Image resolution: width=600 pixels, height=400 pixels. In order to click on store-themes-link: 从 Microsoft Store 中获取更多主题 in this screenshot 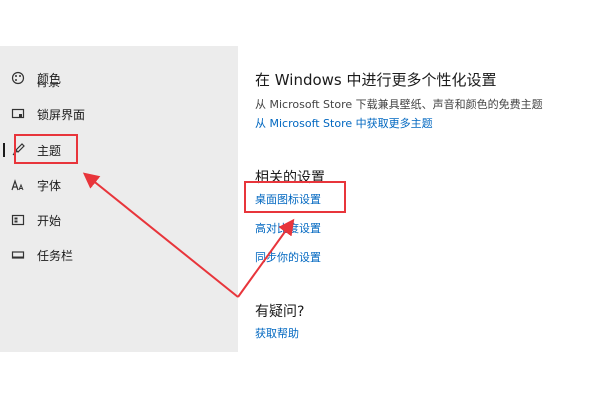, I will do `click(344, 123)`.